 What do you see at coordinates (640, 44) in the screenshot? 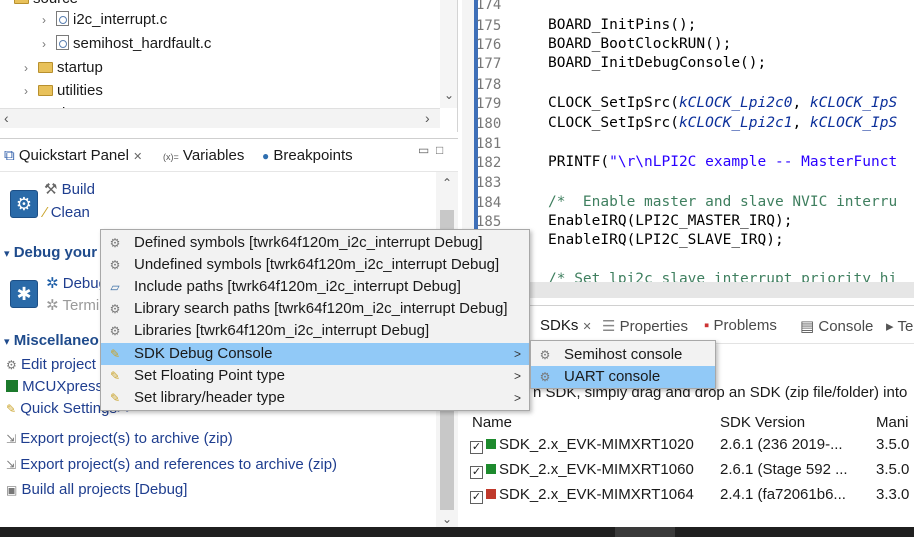
I see `code-line: BOARD_BootClockRUN();` at bounding box center [640, 44].